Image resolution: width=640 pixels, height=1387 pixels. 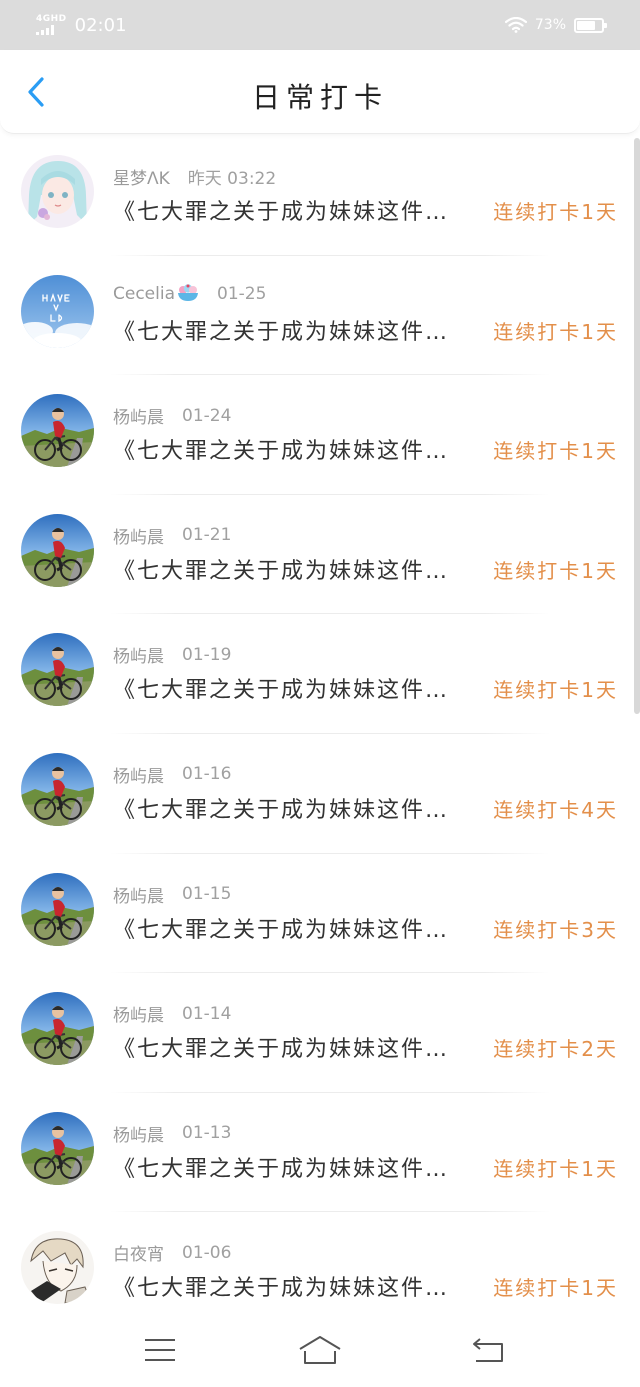 I want to click on checkin-row: 星梦ΛK 昨天 03:22 《七大罪之关于成为妹妹这件… 连续打卡1天, so click(x=320, y=196).